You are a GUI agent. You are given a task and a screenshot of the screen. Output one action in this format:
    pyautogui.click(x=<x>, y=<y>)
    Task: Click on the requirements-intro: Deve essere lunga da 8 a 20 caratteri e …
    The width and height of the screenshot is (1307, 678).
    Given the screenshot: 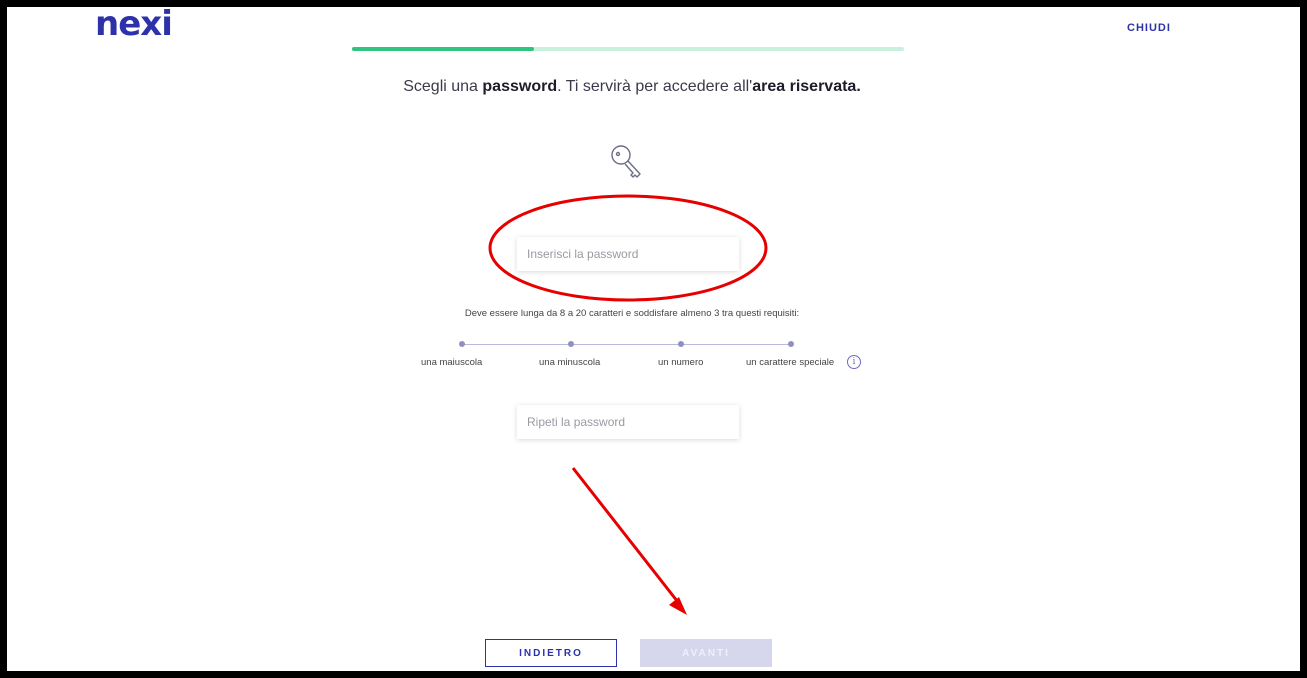 What is the action you would take?
    pyautogui.click(x=632, y=313)
    